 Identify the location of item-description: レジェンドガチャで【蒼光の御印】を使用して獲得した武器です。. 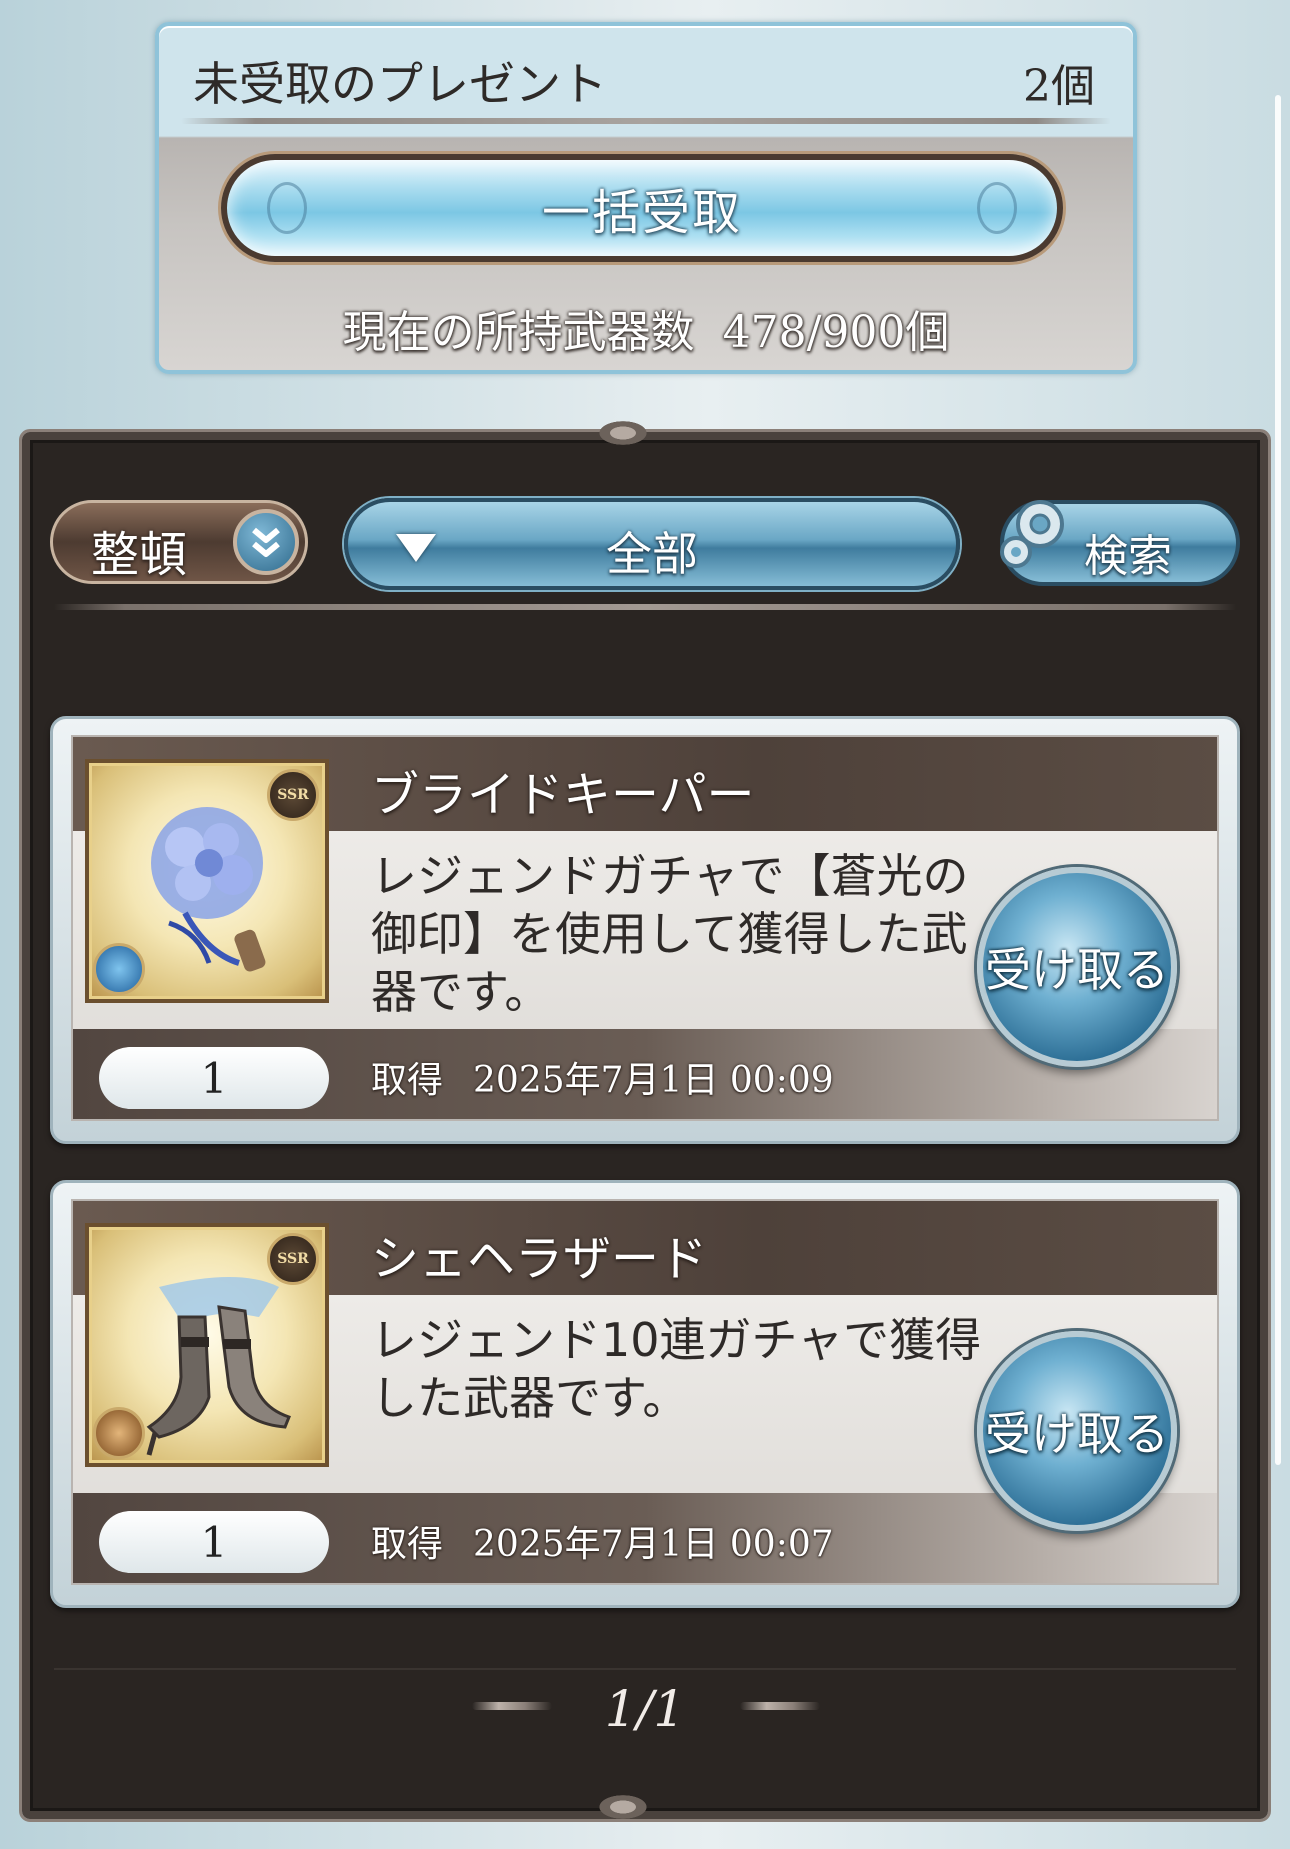
(670, 934).